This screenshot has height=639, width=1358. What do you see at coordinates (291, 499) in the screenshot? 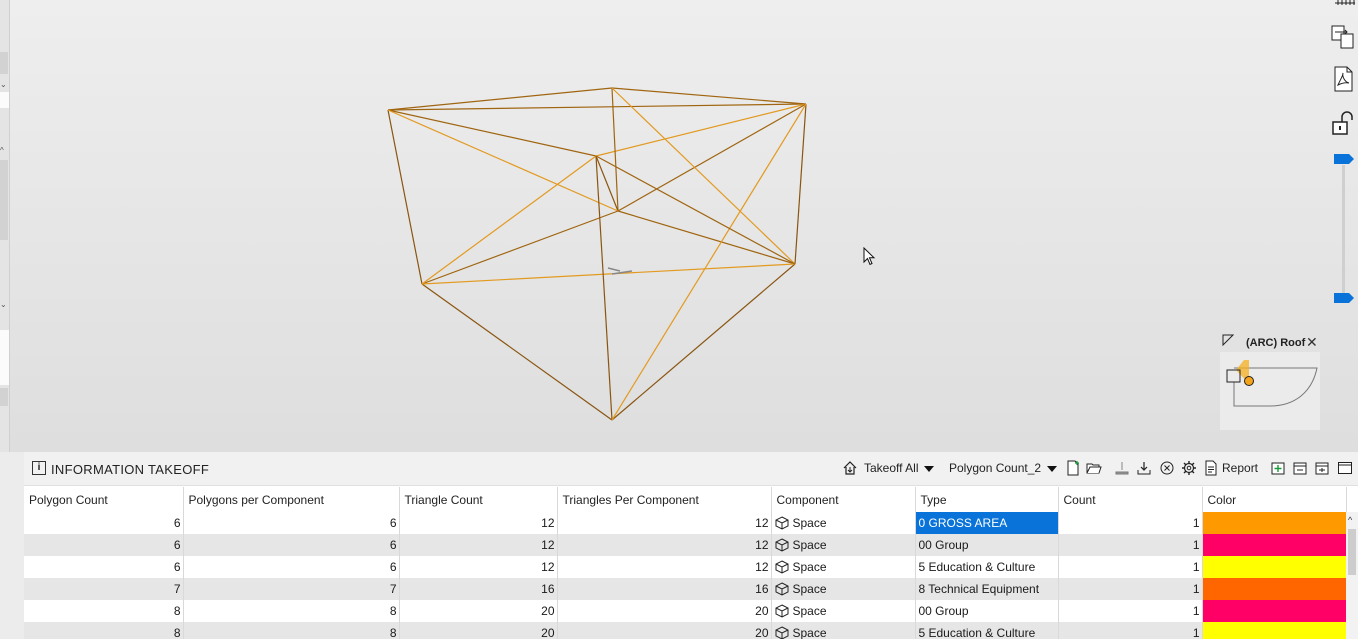
I see `column-header: Polygons per Component` at bounding box center [291, 499].